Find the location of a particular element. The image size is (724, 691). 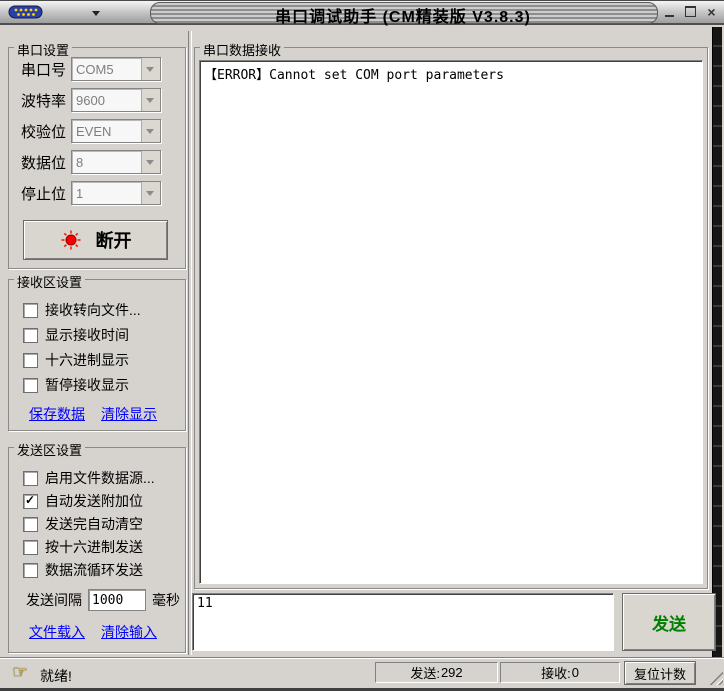

com-port-value: COM5 is located at coordinates (95, 69).